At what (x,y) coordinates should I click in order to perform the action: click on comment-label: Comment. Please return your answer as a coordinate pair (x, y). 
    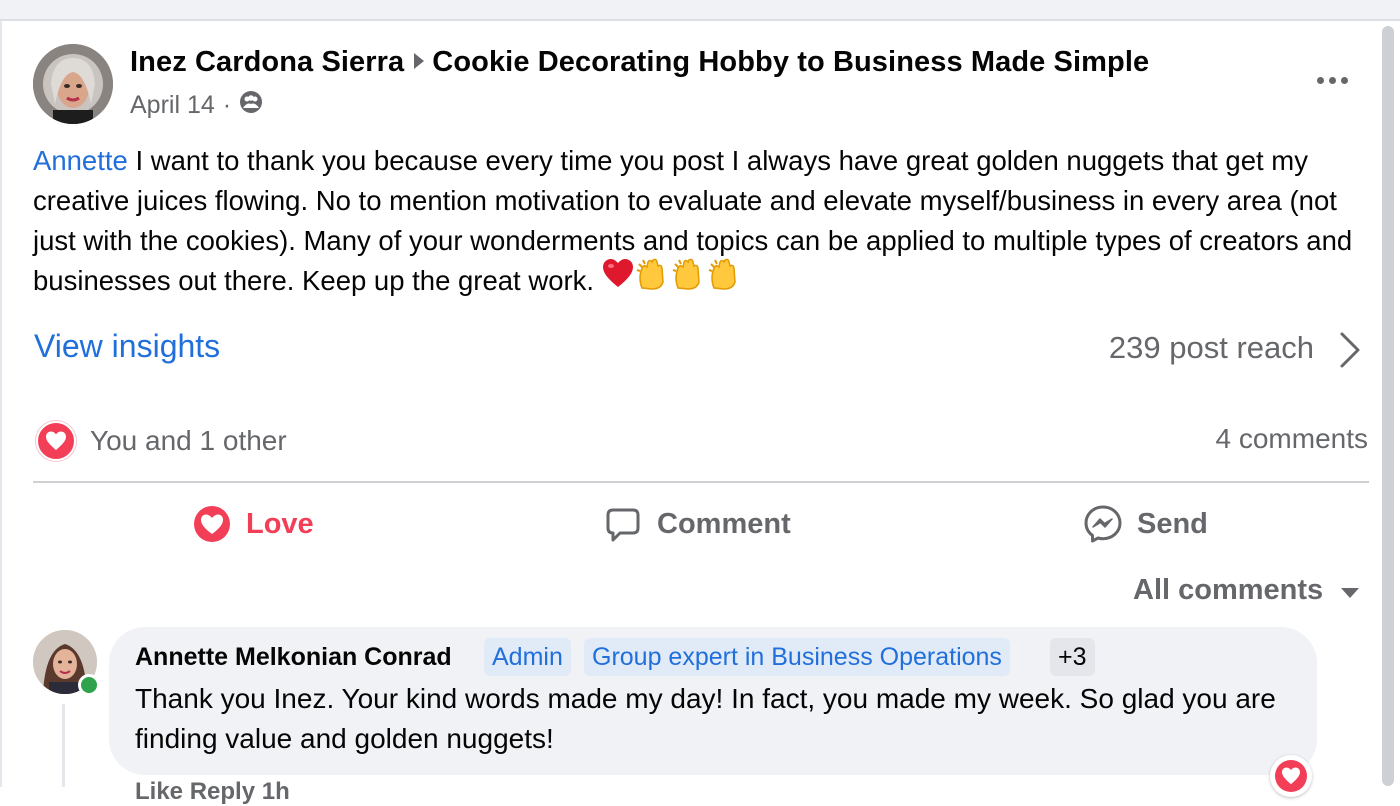
    Looking at the image, I should click on (724, 523).